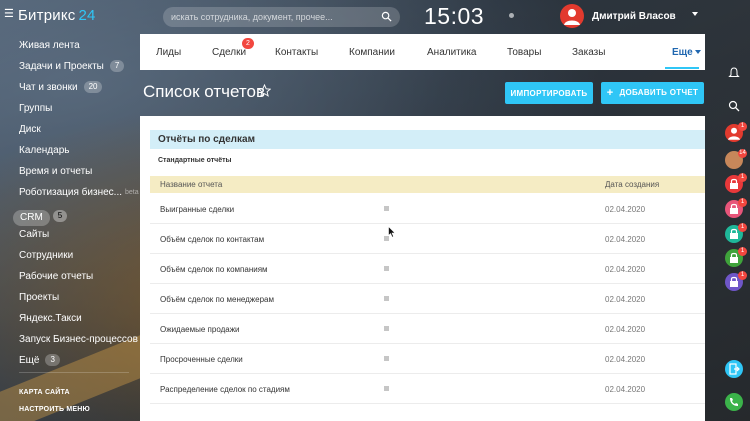 This screenshot has width=750, height=421. I want to click on sidebar-item-projects: Проекты, so click(39, 298).